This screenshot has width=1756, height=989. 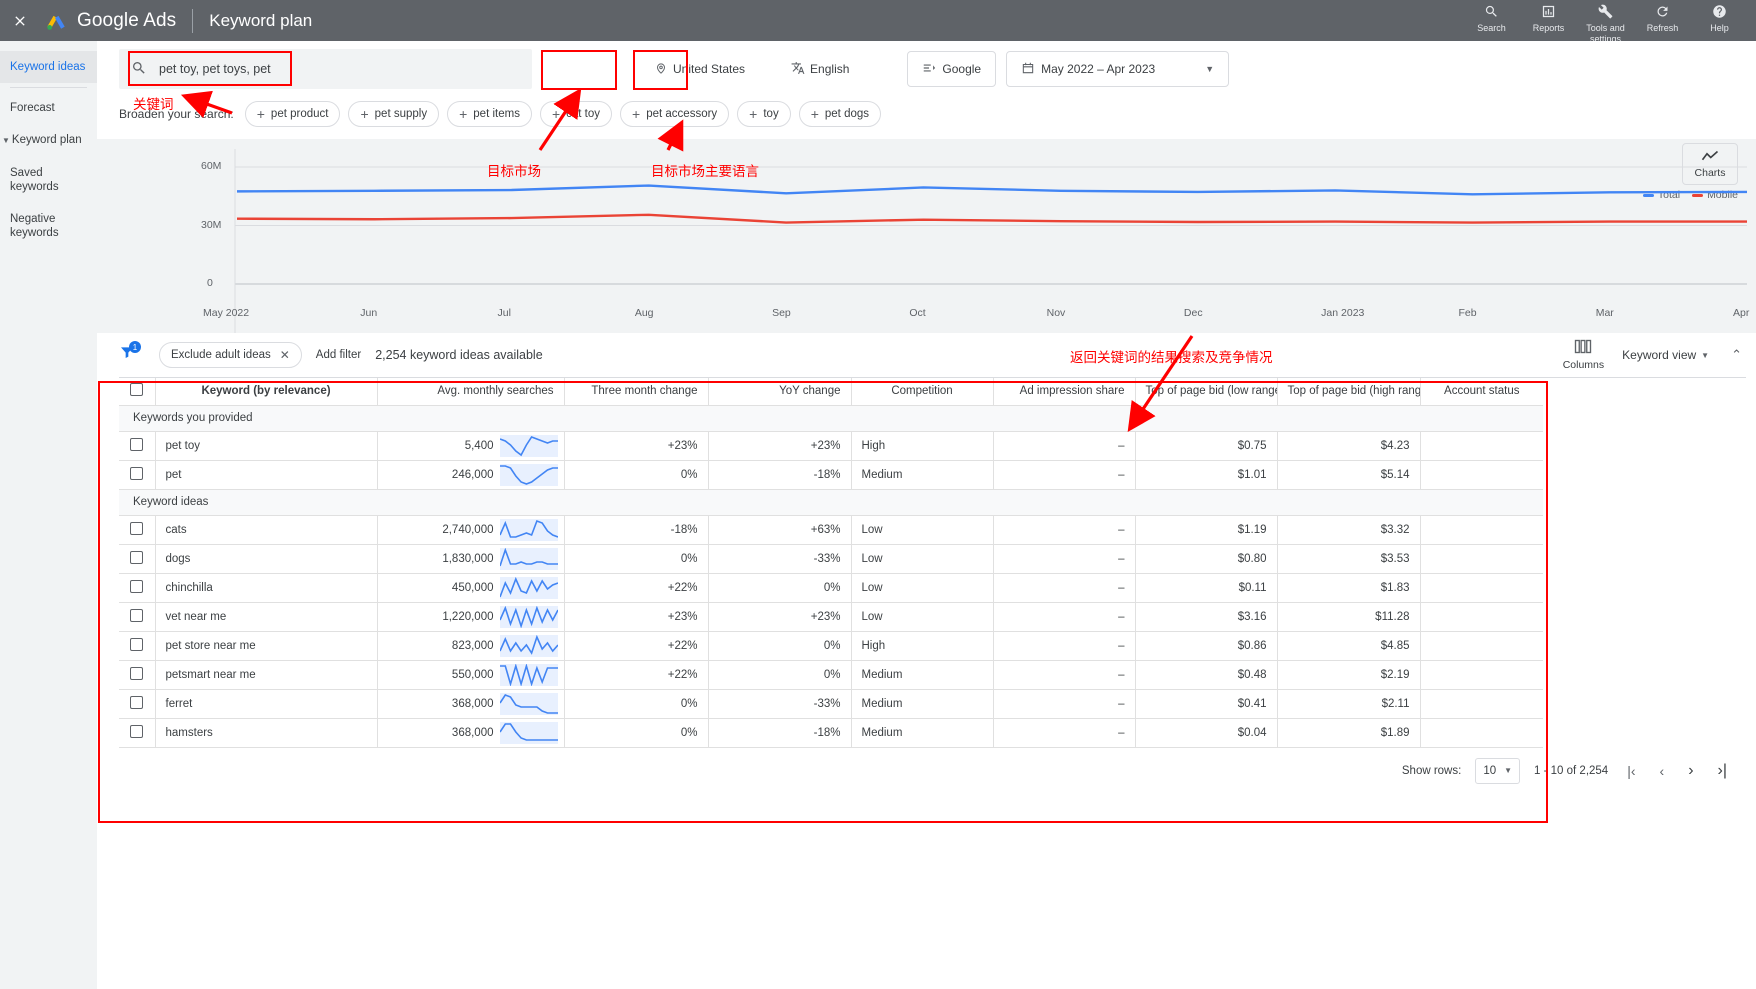 What do you see at coordinates (110, 21) in the screenshot?
I see `google-ads-logo: Google Ads` at bounding box center [110, 21].